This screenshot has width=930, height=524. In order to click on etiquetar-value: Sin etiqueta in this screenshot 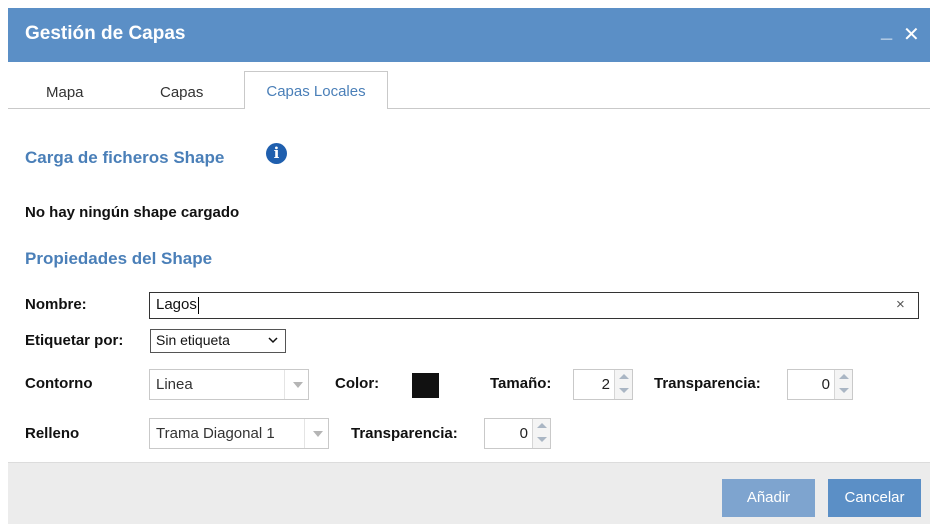, I will do `click(193, 340)`.